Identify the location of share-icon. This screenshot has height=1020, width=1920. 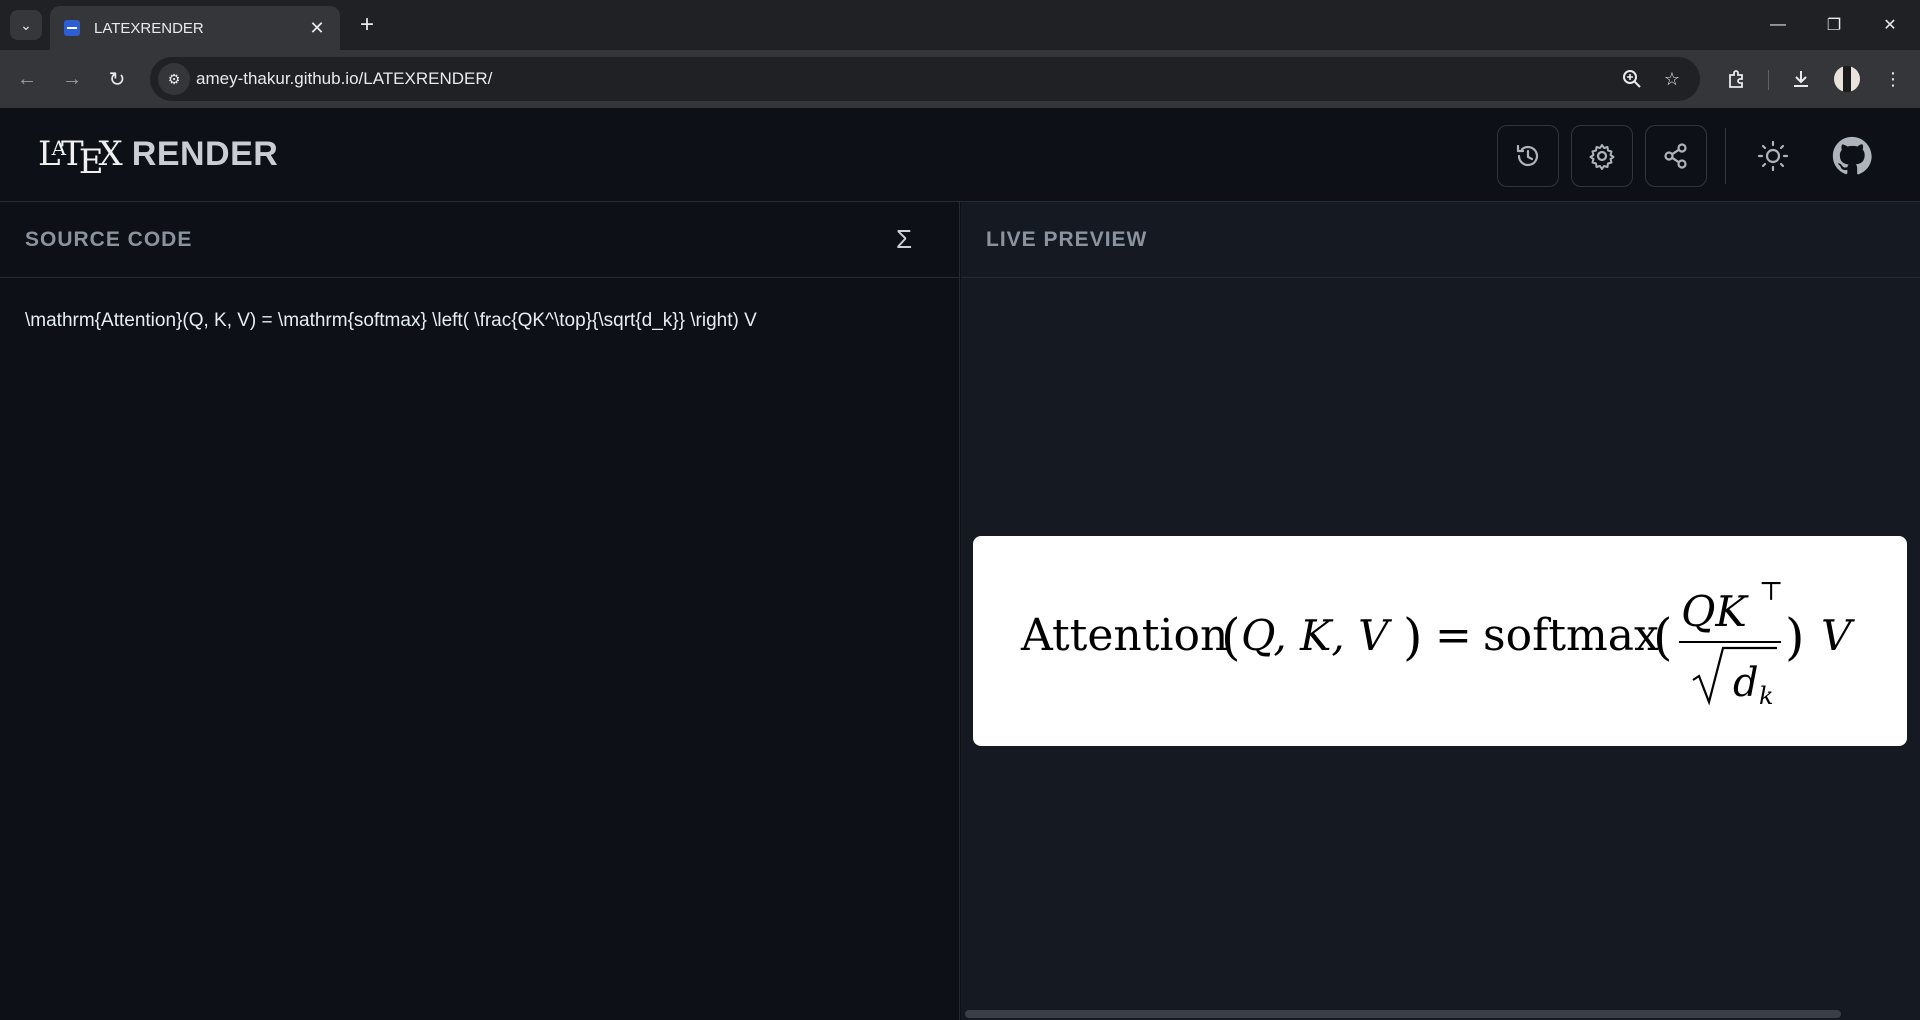
(1675, 156).